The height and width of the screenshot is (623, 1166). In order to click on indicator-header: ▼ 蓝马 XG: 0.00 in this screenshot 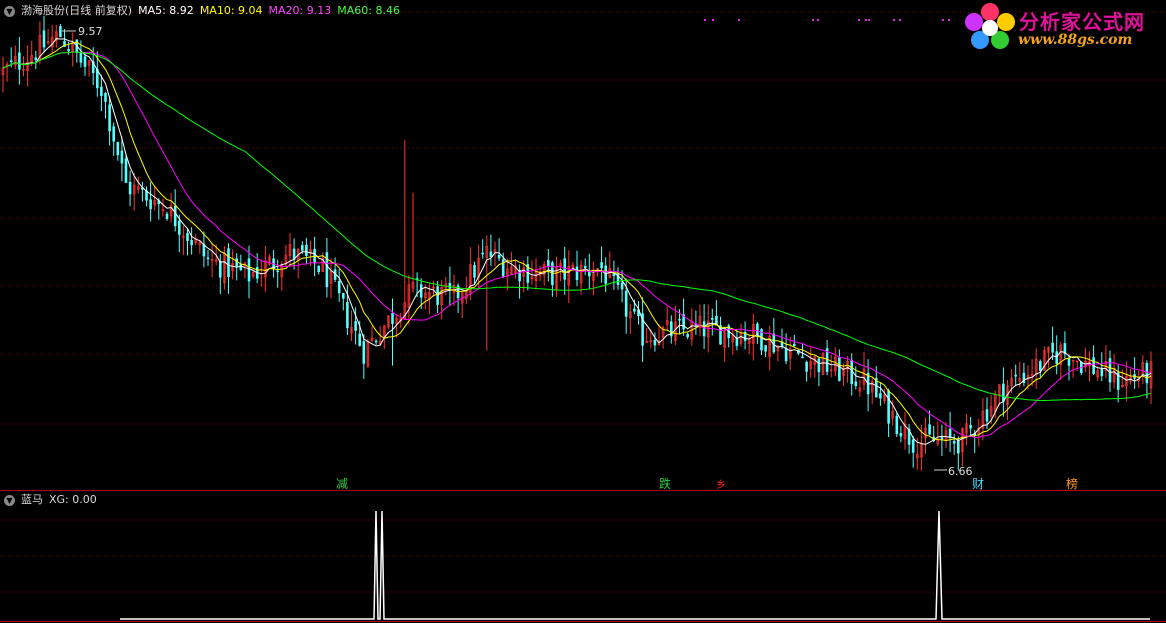, I will do `click(51, 500)`.